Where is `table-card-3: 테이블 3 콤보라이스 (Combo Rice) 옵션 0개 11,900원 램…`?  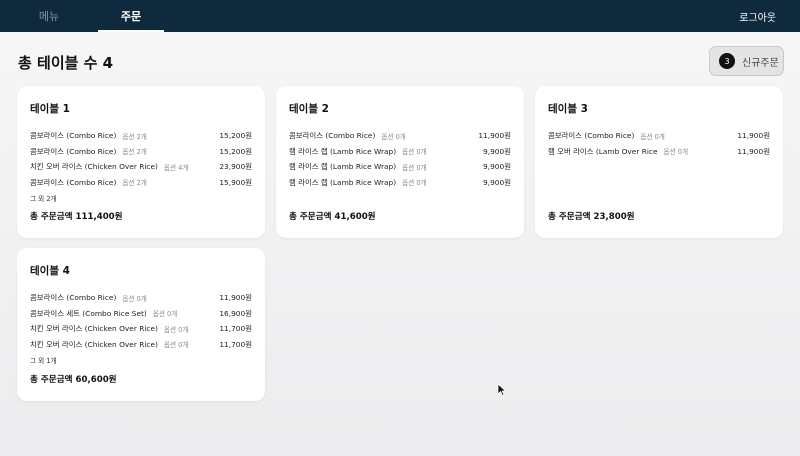
table-card-3: 테이블 3 콤보라이스 (Combo Rice) 옵션 0개 11,900원 램… is located at coordinates (659, 162).